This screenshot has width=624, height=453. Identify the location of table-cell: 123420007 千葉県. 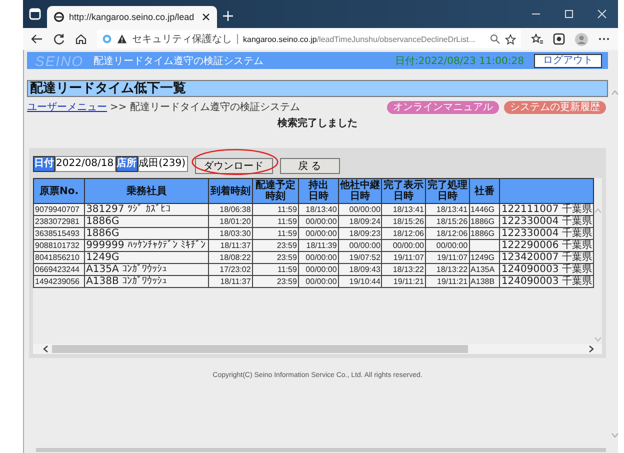
(547, 258).